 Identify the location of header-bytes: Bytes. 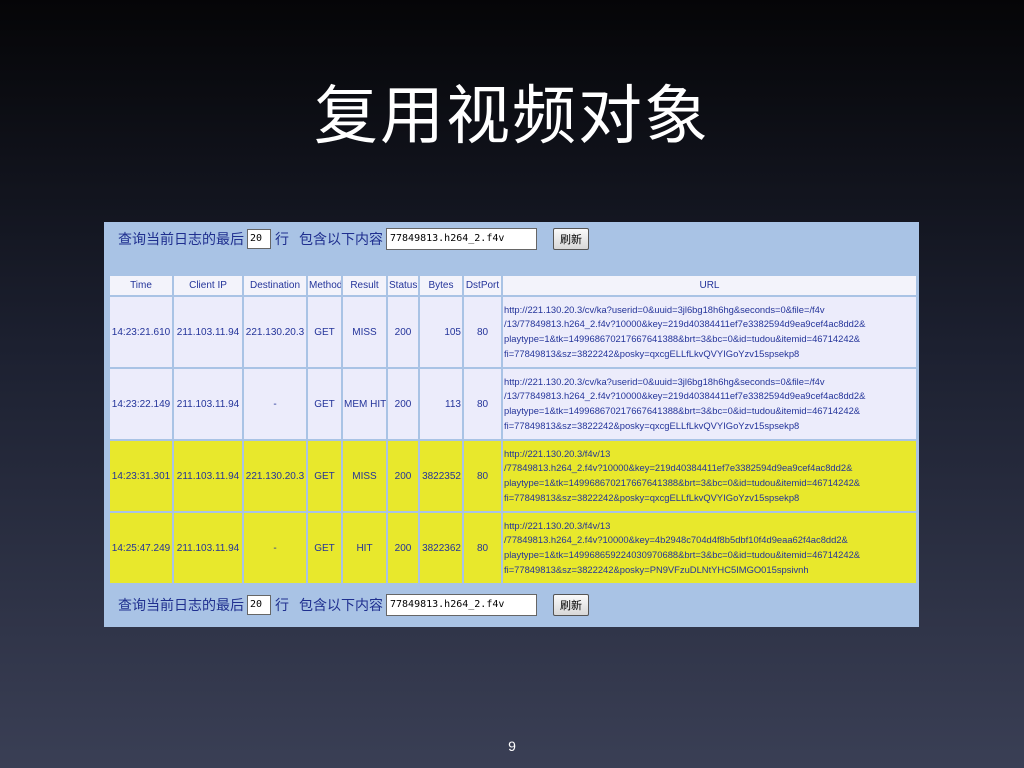
(441, 285).